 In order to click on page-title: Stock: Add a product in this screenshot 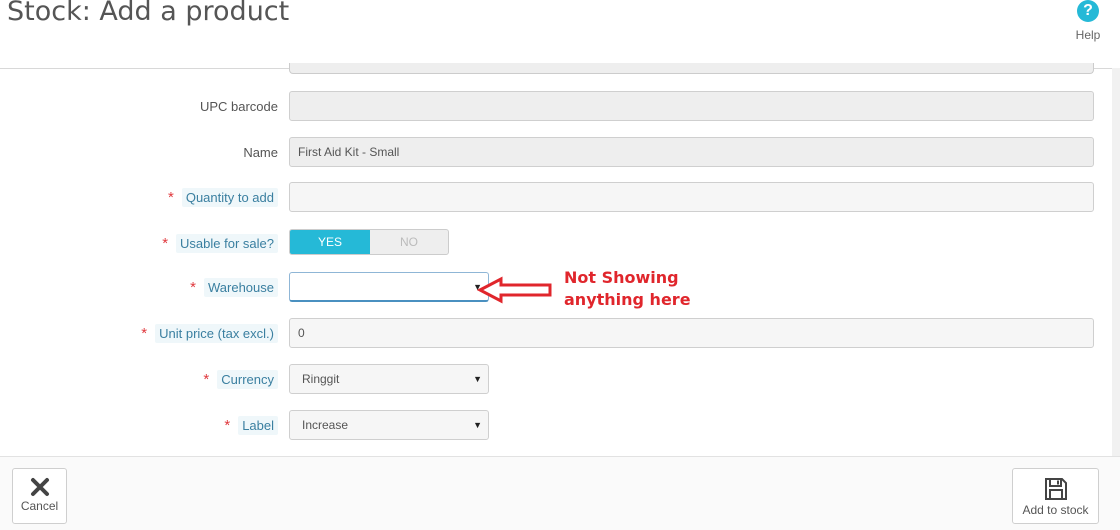, I will do `click(148, 13)`.